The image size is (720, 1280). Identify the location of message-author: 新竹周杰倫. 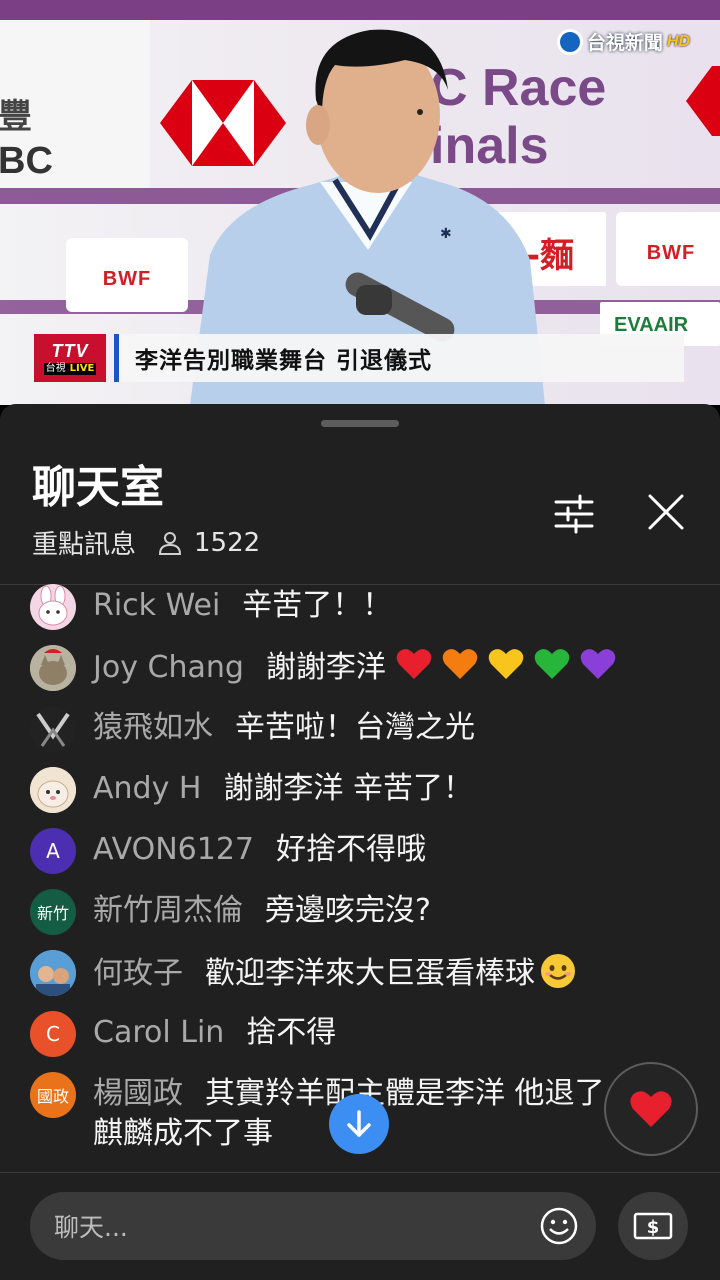
(168, 910).